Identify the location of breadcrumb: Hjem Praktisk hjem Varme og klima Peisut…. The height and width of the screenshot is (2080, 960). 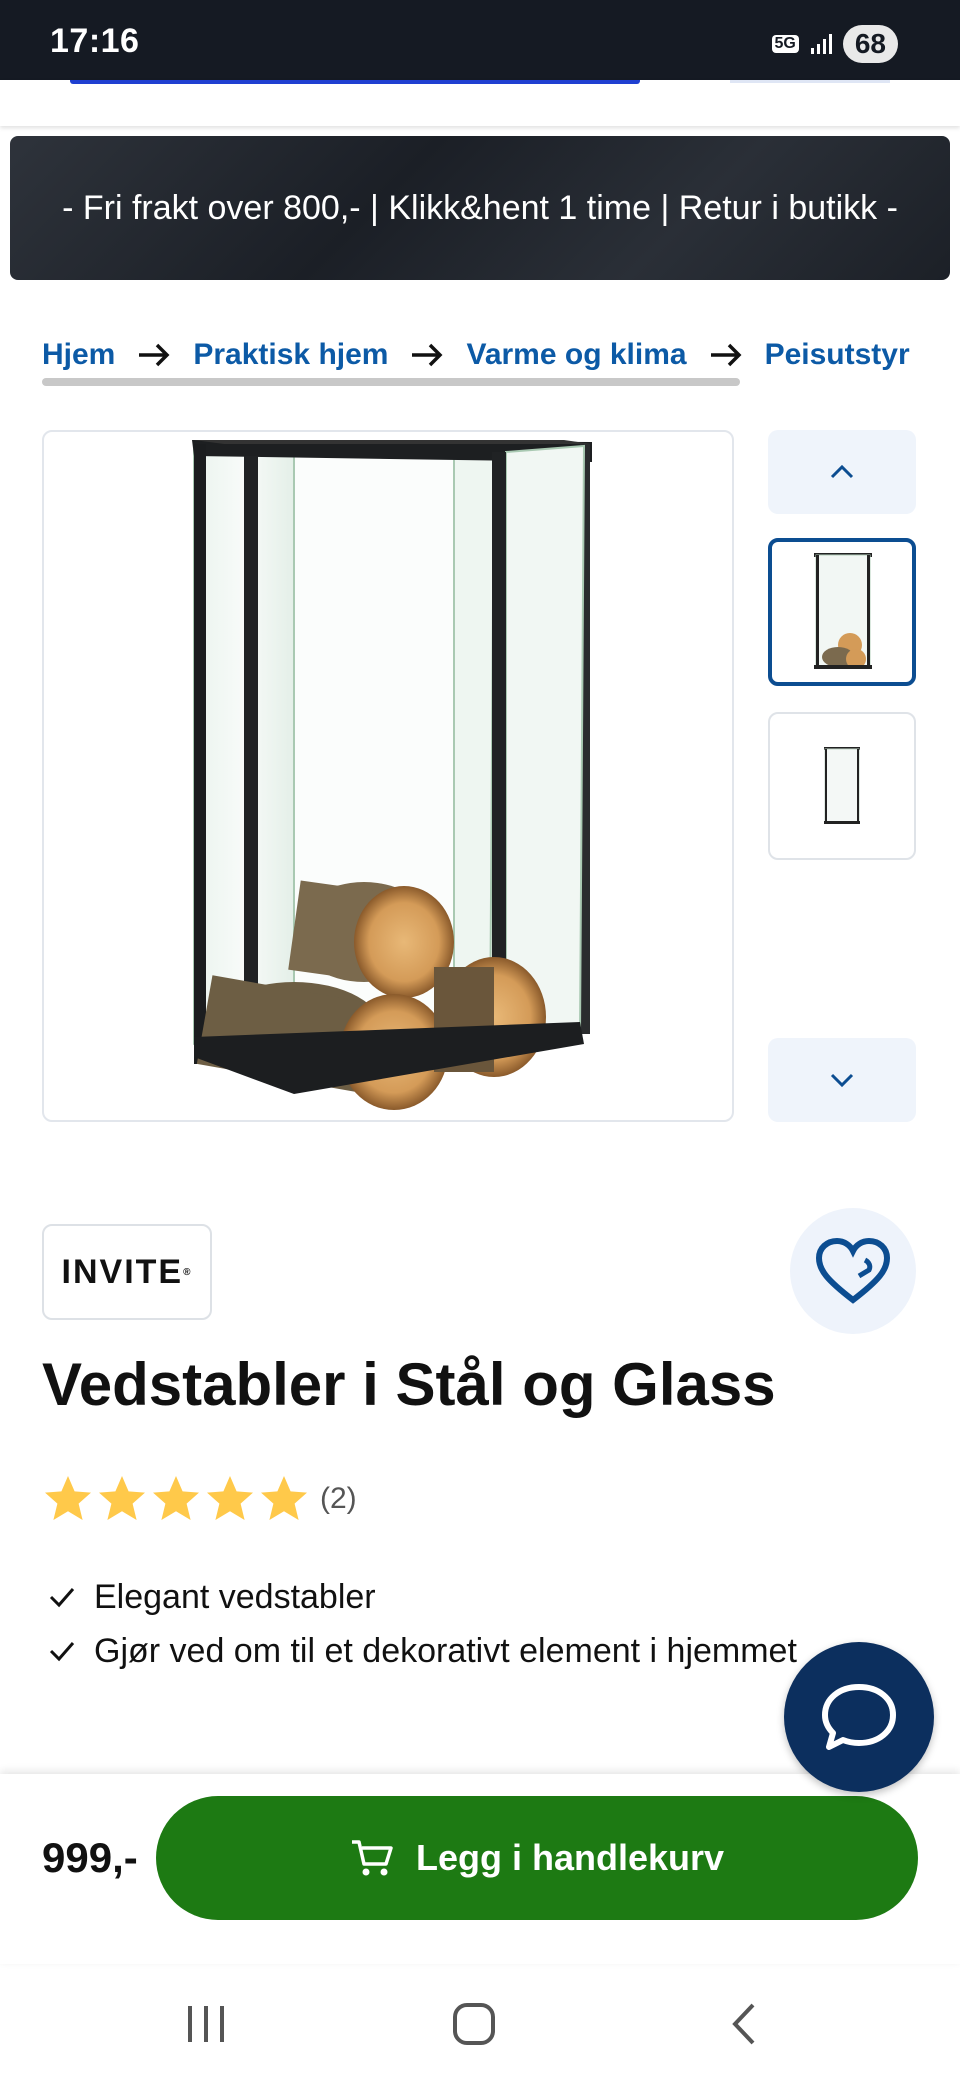
(476, 355).